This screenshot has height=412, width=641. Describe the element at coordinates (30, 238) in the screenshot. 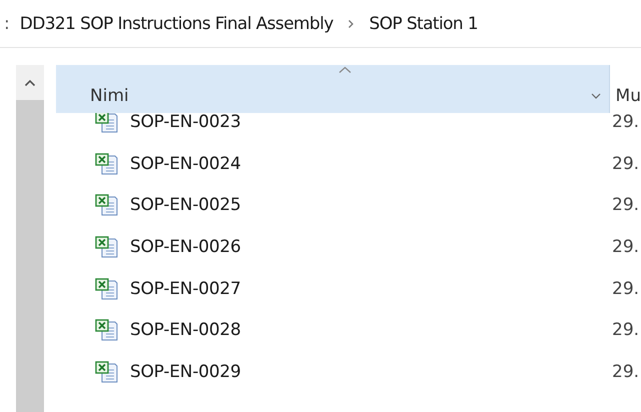

I see `scrollbar` at that location.